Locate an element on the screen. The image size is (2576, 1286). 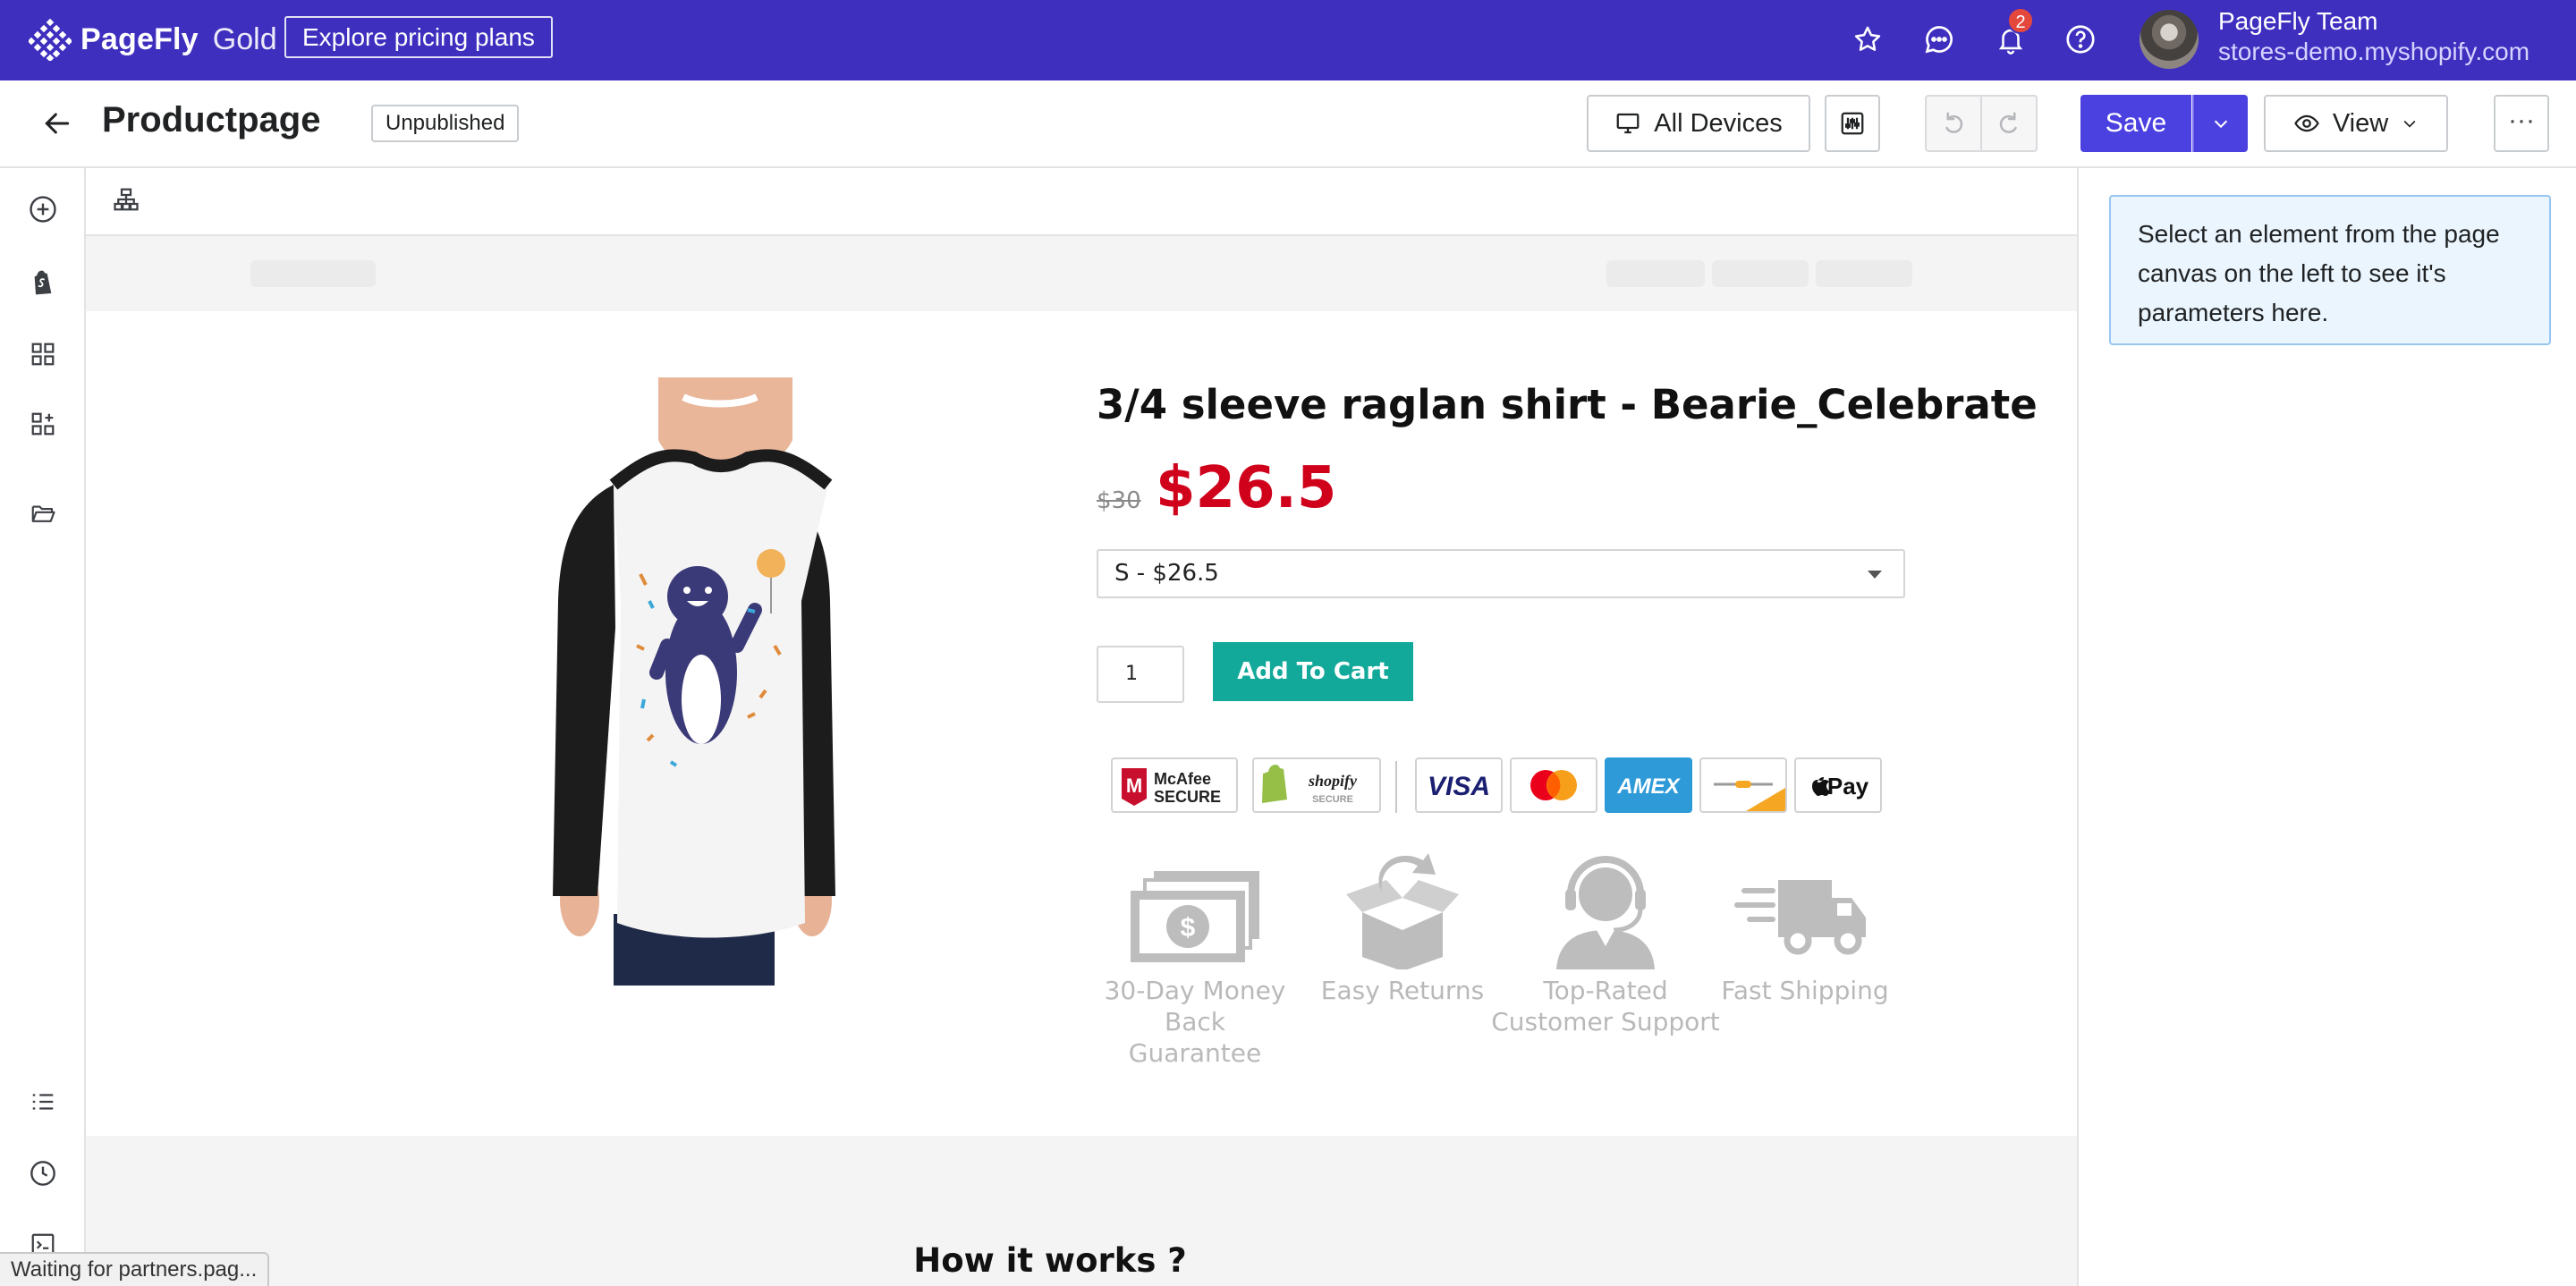
svg-text: shopify is located at coordinates (1333, 781).